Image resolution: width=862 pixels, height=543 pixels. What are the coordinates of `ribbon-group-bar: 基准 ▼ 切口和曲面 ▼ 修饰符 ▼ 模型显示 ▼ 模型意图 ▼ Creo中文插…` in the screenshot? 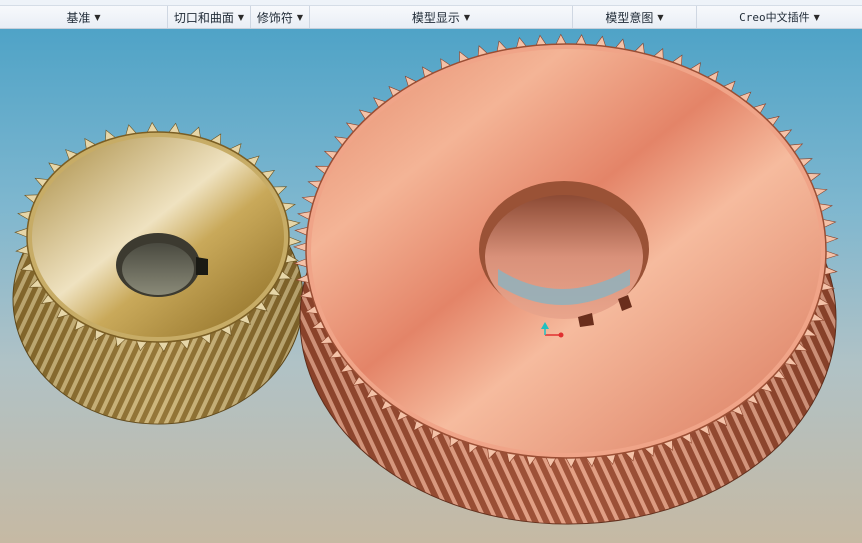 It's located at (431, 17).